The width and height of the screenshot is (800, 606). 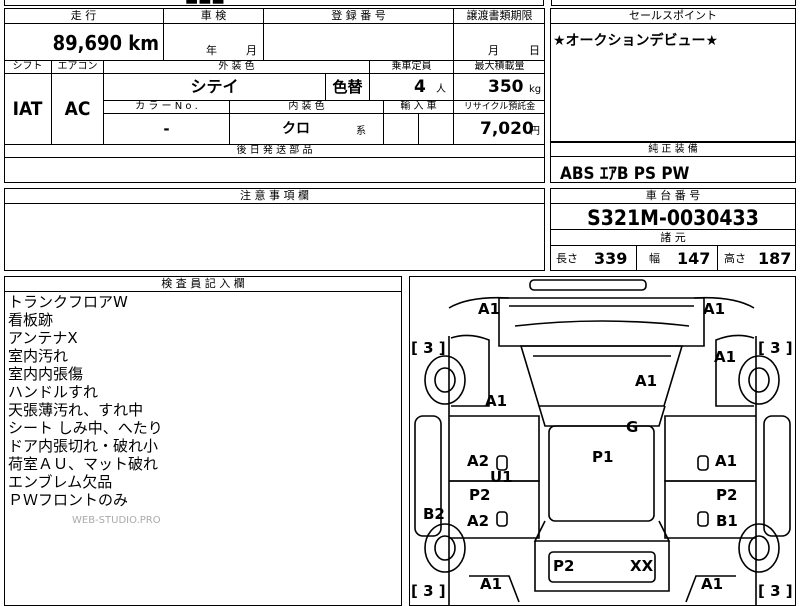 What do you see at coordinates (251, 50) in the screenshot?
I see `inspection-month-unit: 月` at bounding box center [251, 50].